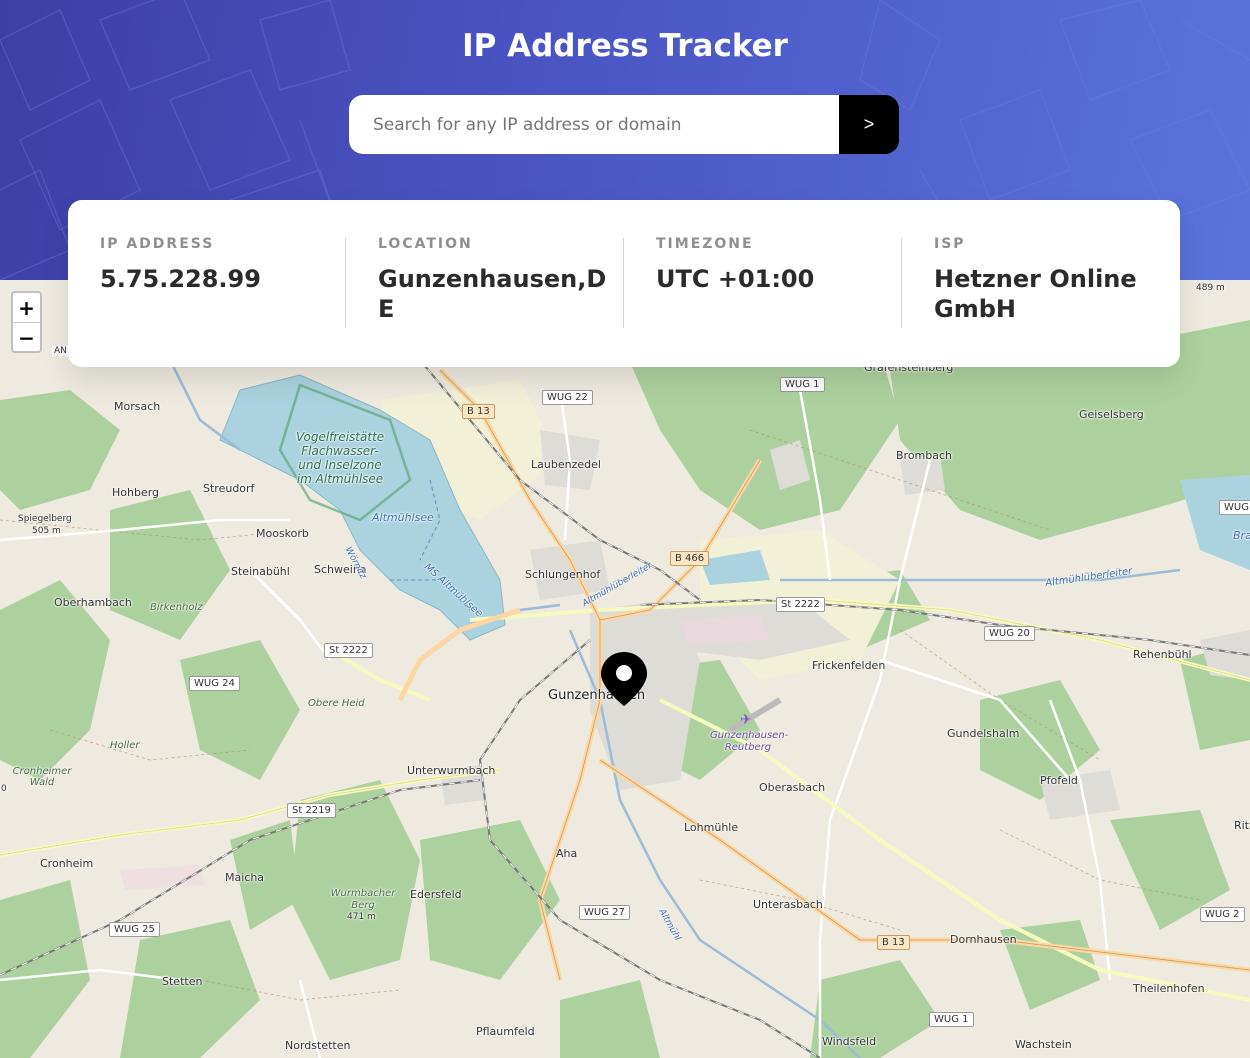 This screenshot has height=1058, width=1250. What do you see at coordinates (182, 981) in the screenshot?
I see `place-label: Stetten` at bounding box center [182, 981].